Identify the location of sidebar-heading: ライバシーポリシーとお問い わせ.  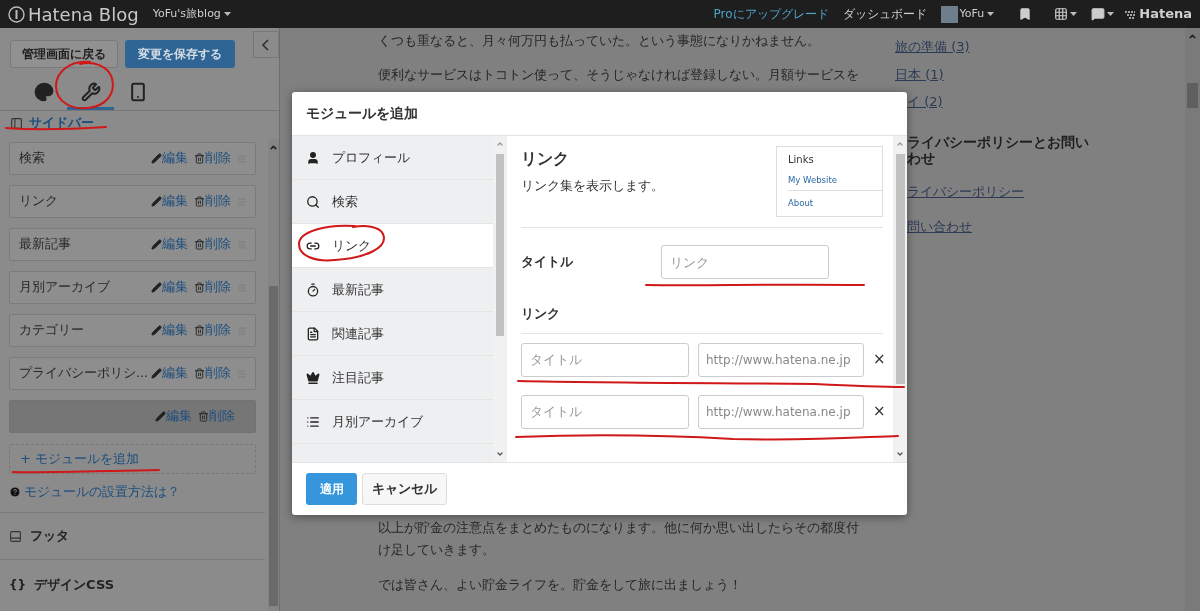
(998, 149).